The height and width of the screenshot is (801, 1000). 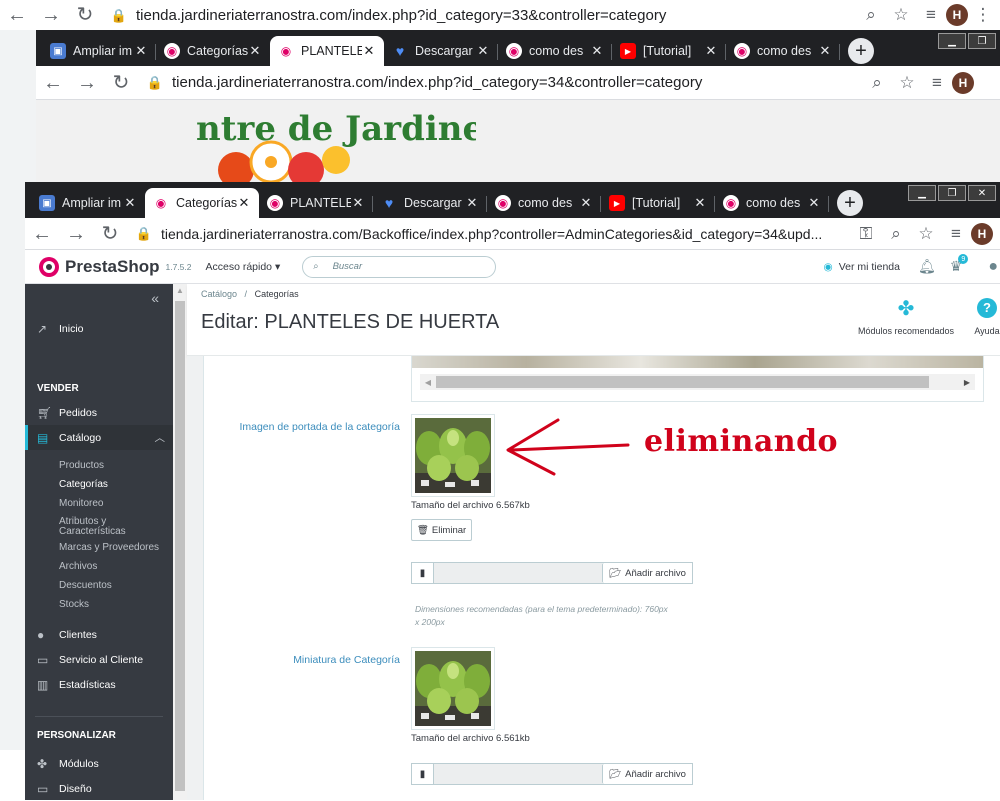 What do you see at coordinates (49, 266) in the screenshot?
I see `prestashop-logo-icon` at bounding box center [49, 266].